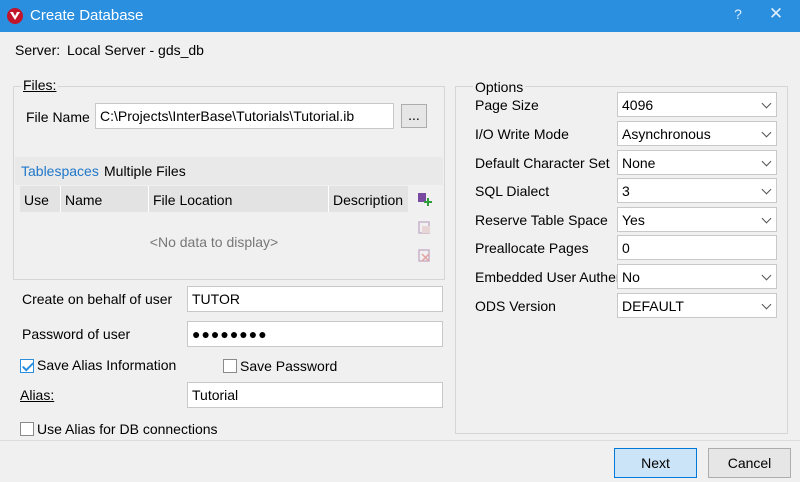 This screenshot has width=800, height=482. Describe the element at coordinates (127, 429) in the screenshot. I see `use-alias-label: Use Alias for DB connections` at that location.